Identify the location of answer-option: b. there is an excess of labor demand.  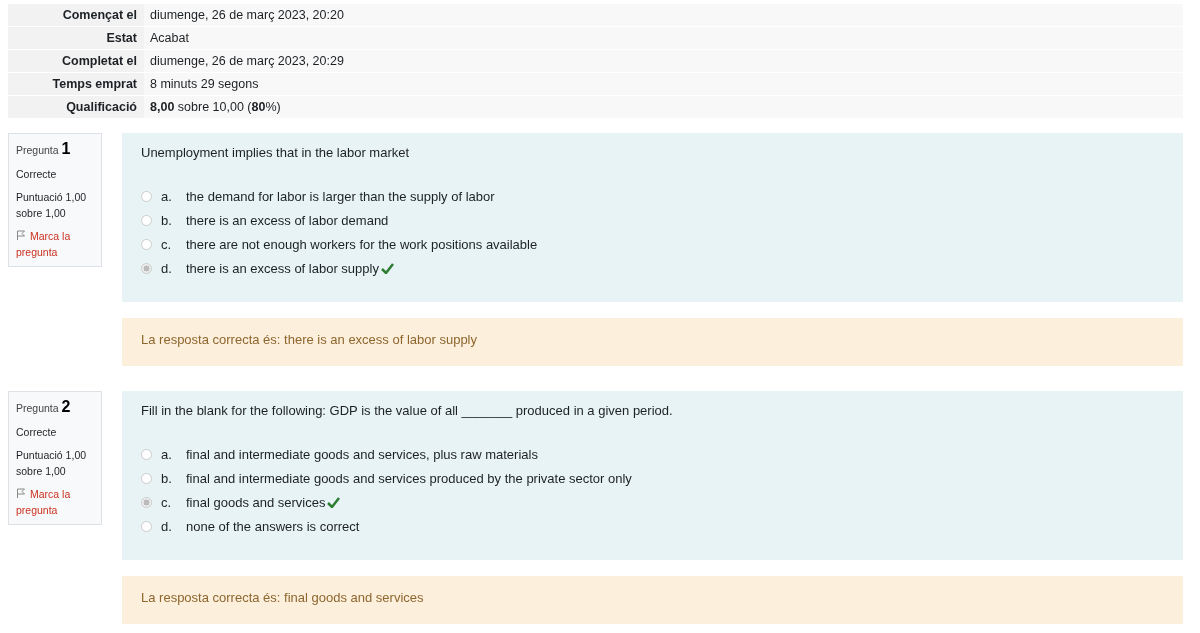
(652, 220).